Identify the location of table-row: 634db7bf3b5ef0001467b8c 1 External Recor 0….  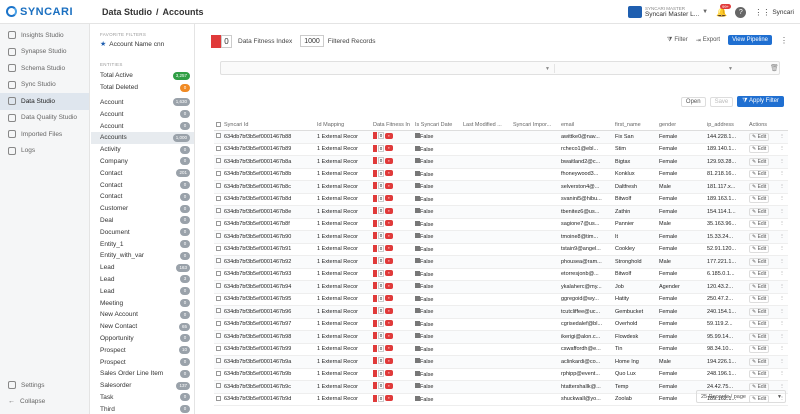
(501, 187).